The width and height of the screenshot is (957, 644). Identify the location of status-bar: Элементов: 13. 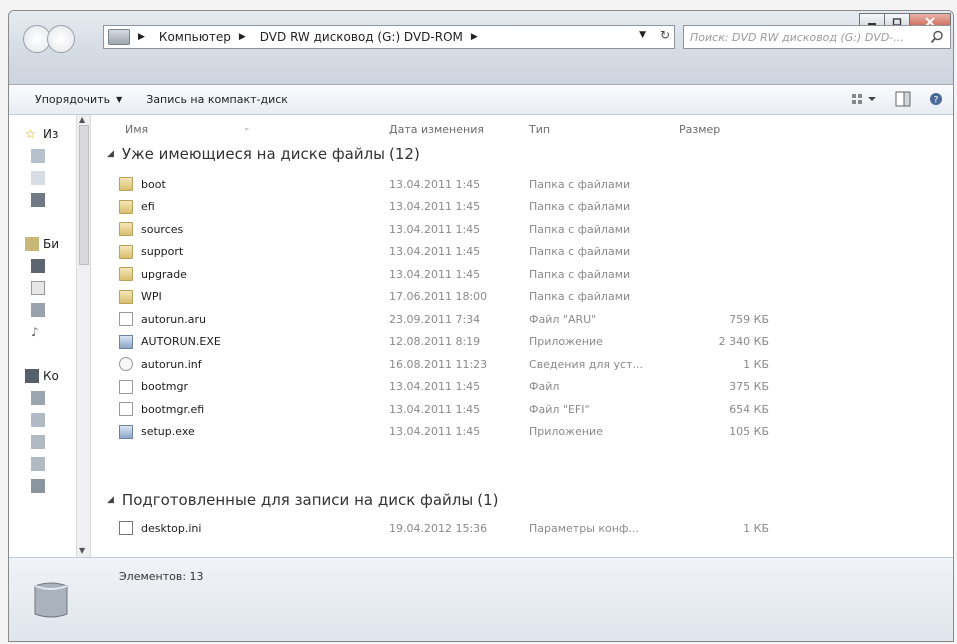
(481, 599).